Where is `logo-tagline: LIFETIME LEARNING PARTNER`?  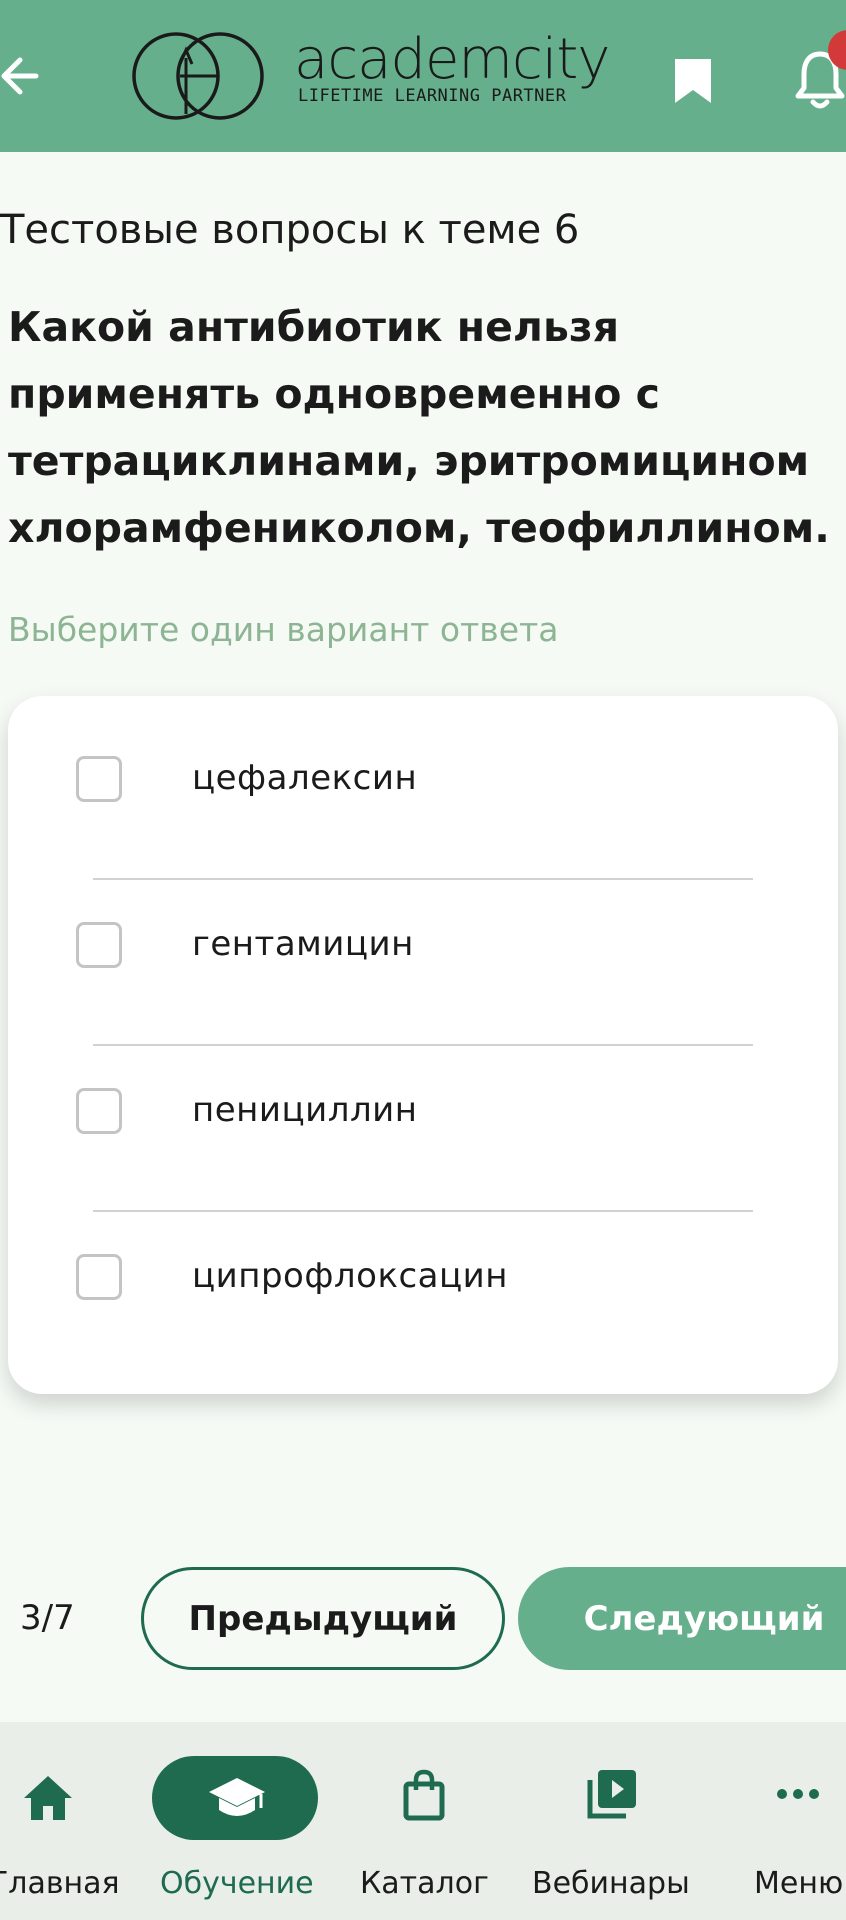 logo-tagline: LIFETIME LEARNING PARTNER is located at coordinates (432, 96).